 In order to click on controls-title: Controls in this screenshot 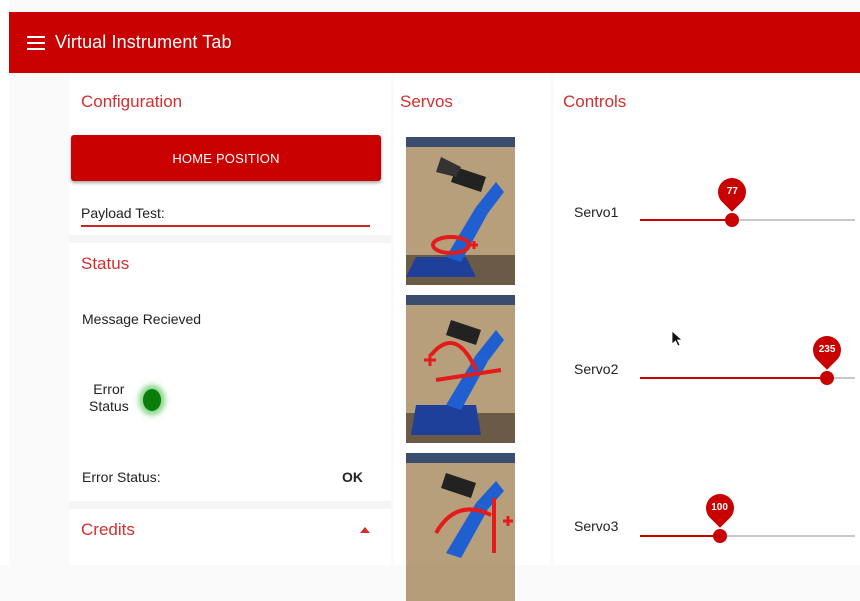, I will do `click(595, 101)`.